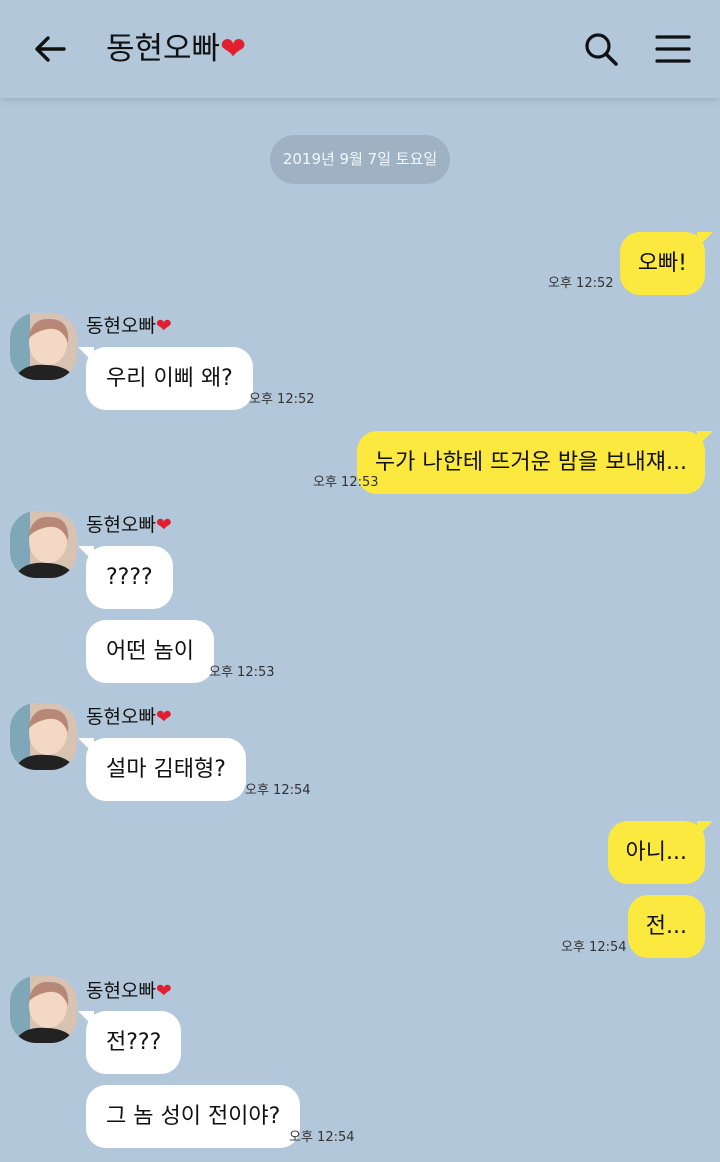 This screenshot has height=1162, width=720. Describe the element at coordinates (150, 651) in the screenshot. I see `incoming-message-bubble: 어떤 놈이` at that location.